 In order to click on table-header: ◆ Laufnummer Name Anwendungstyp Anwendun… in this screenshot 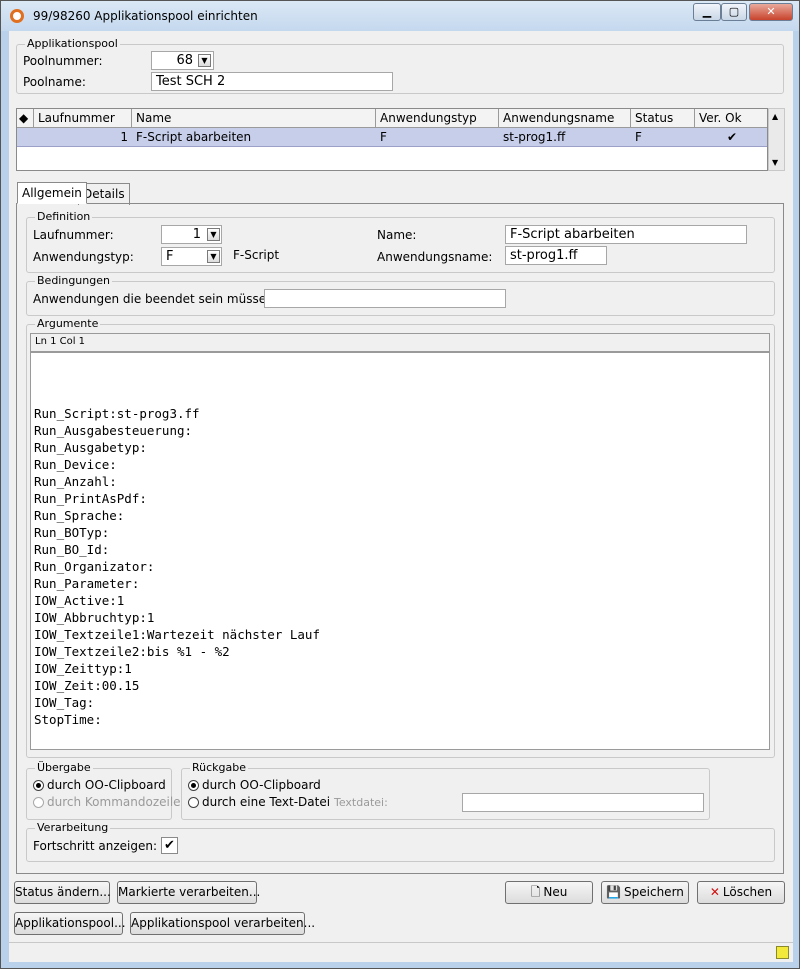, I will do `click(392, 118)`.